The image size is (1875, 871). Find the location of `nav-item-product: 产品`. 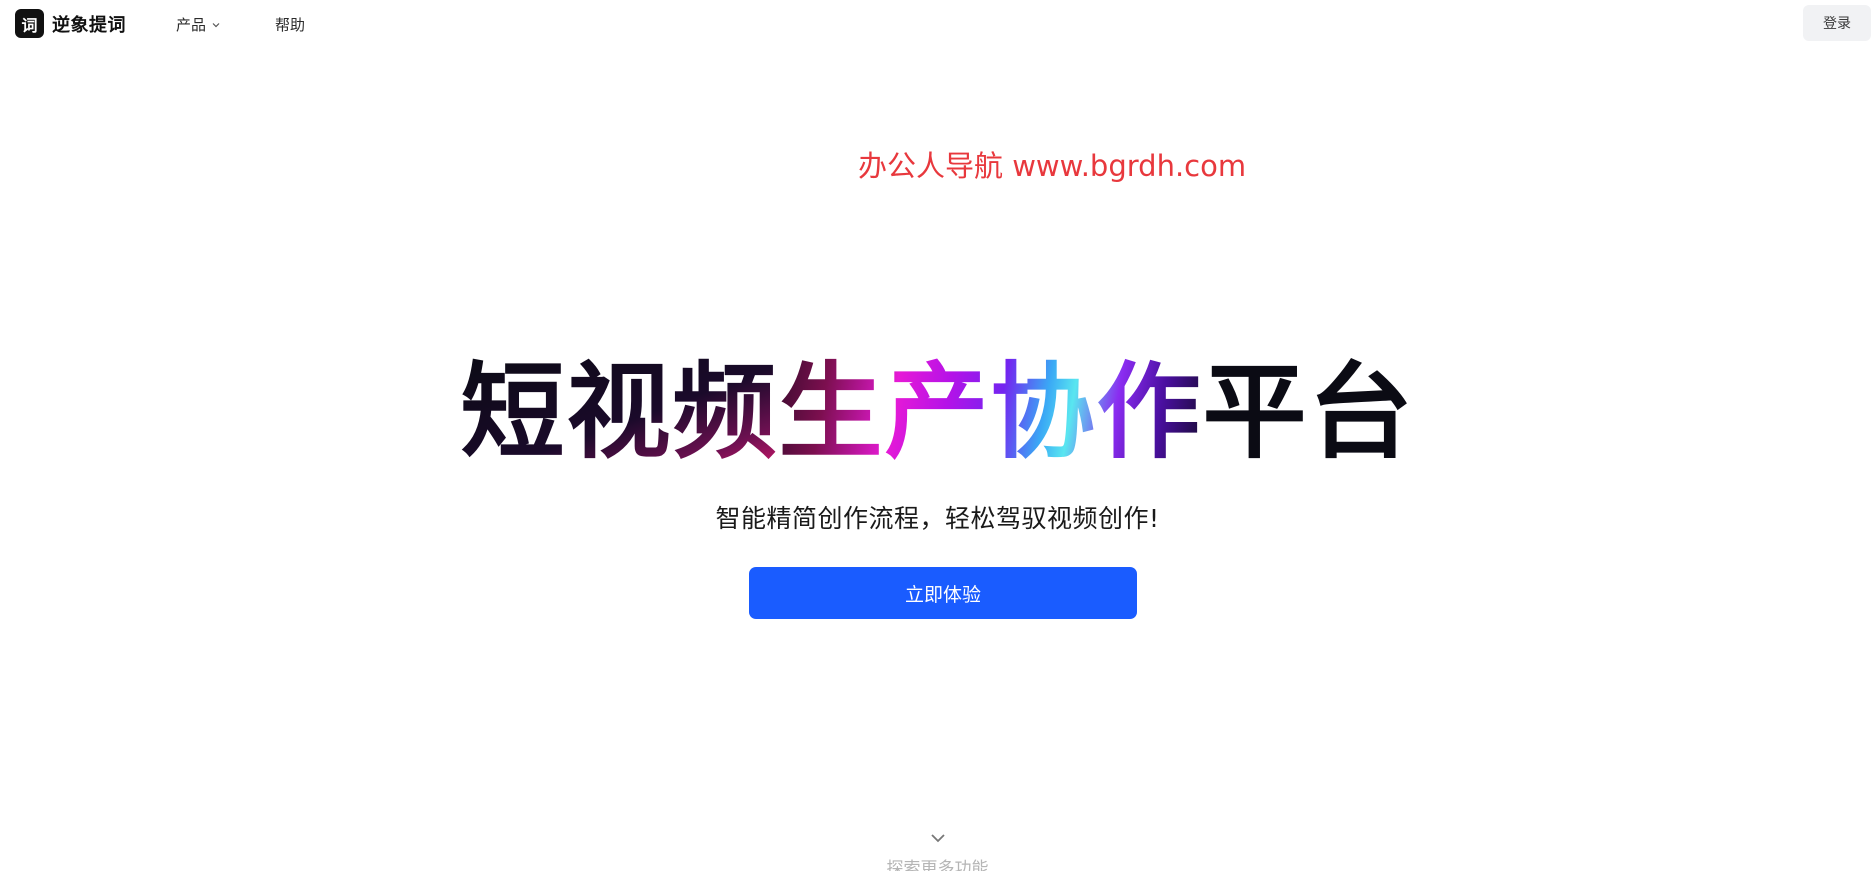

nav-item-product: 产品 is located at coordinates (198, 24).